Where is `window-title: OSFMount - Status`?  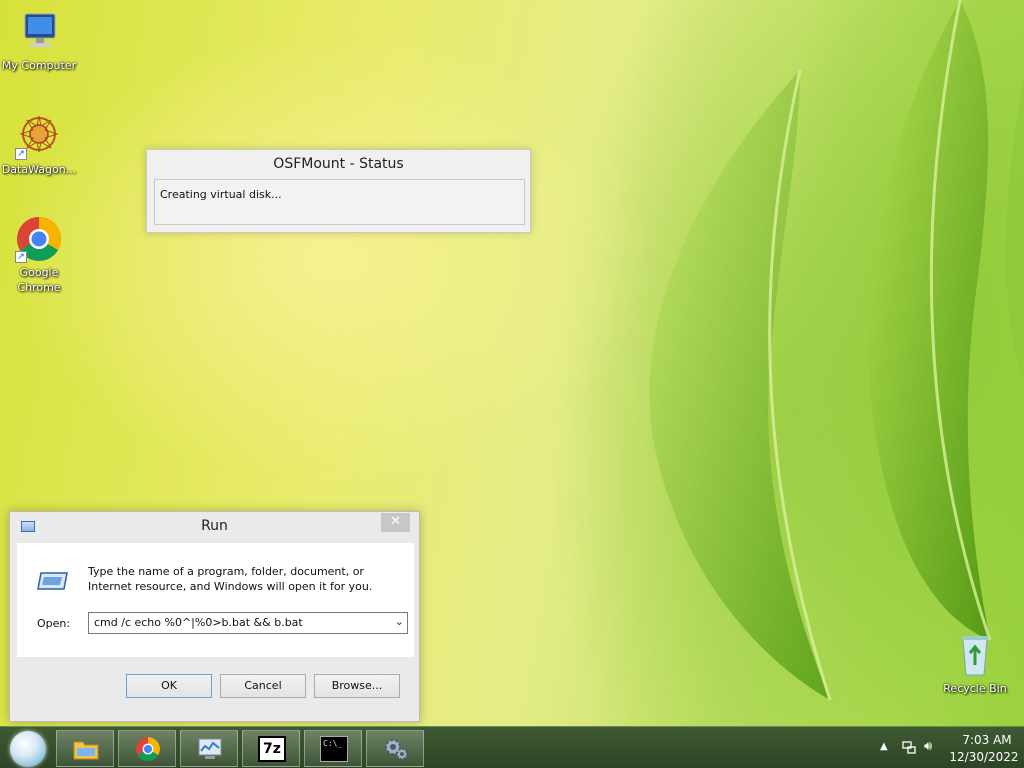 window-title: OSFMount - Status is located at coordinates (338, 164).